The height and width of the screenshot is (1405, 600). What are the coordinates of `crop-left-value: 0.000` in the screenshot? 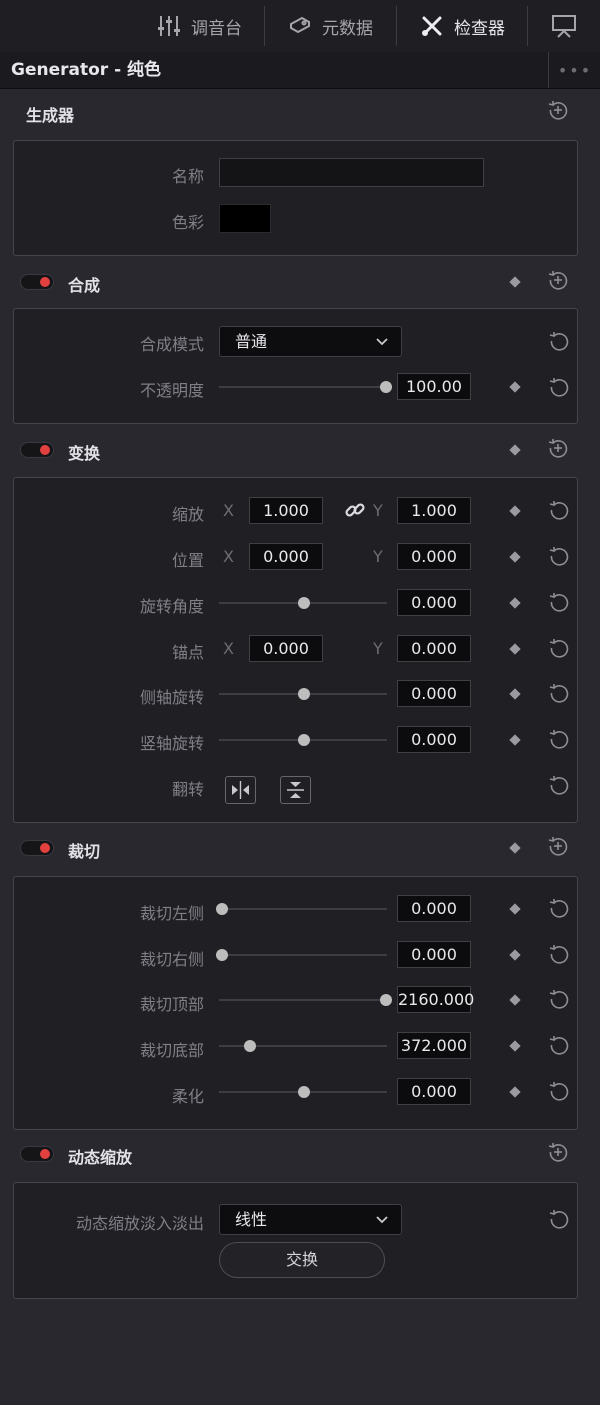 It's located at (434, 908).